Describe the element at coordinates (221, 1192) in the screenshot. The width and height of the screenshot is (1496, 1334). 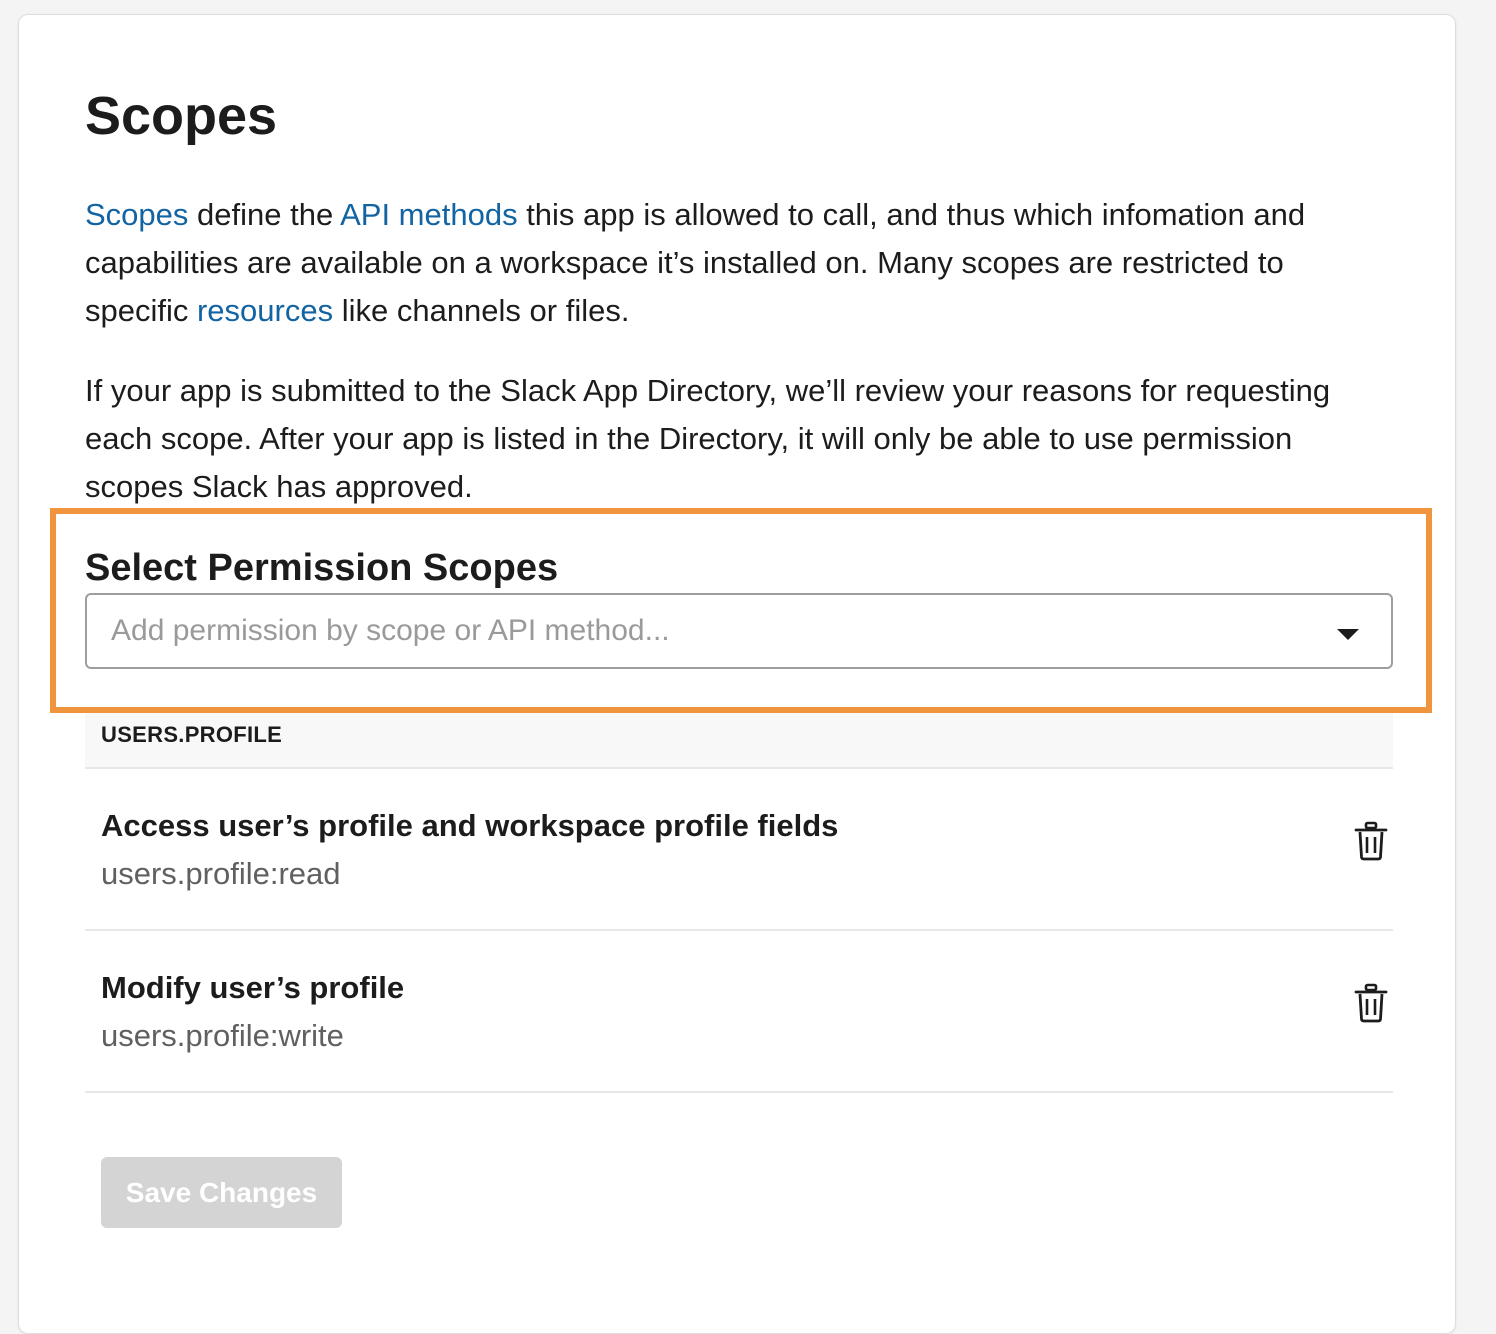
I see `save-changes-button: Save Changes` at that location.